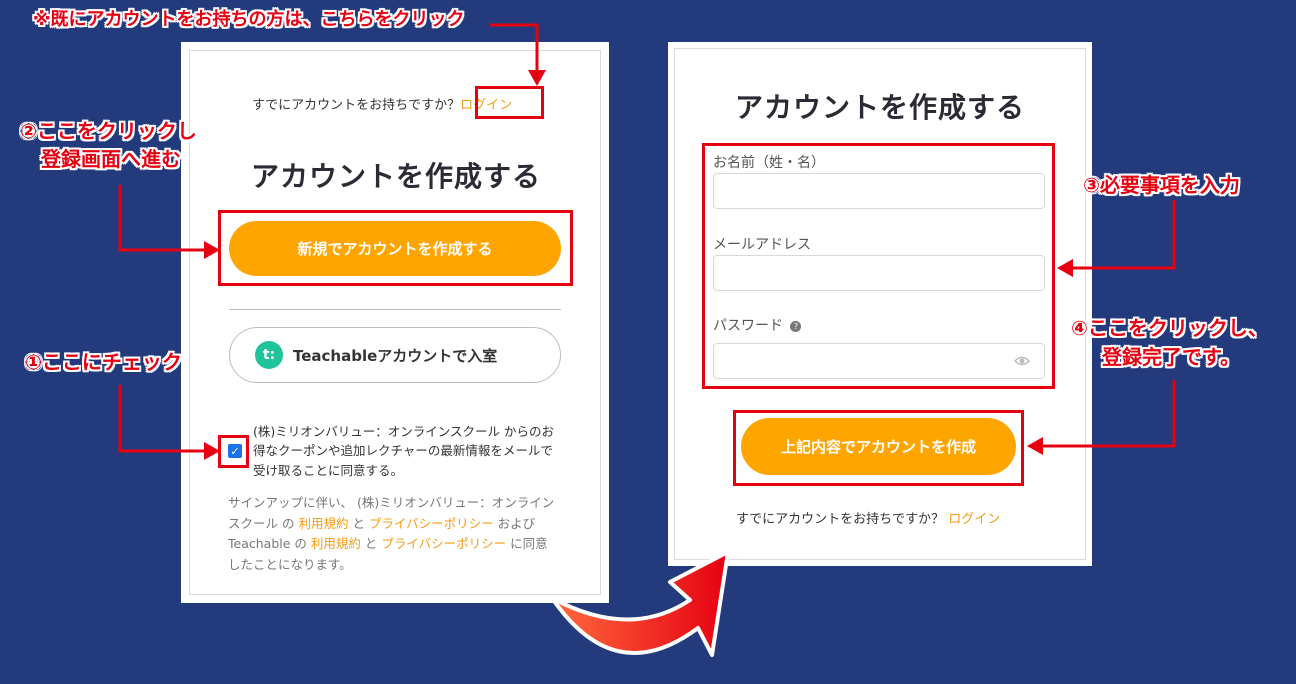  I want to click on already-have-account-text: すでにアカウントをお持ちですか？ログイン, so click(382, 103).